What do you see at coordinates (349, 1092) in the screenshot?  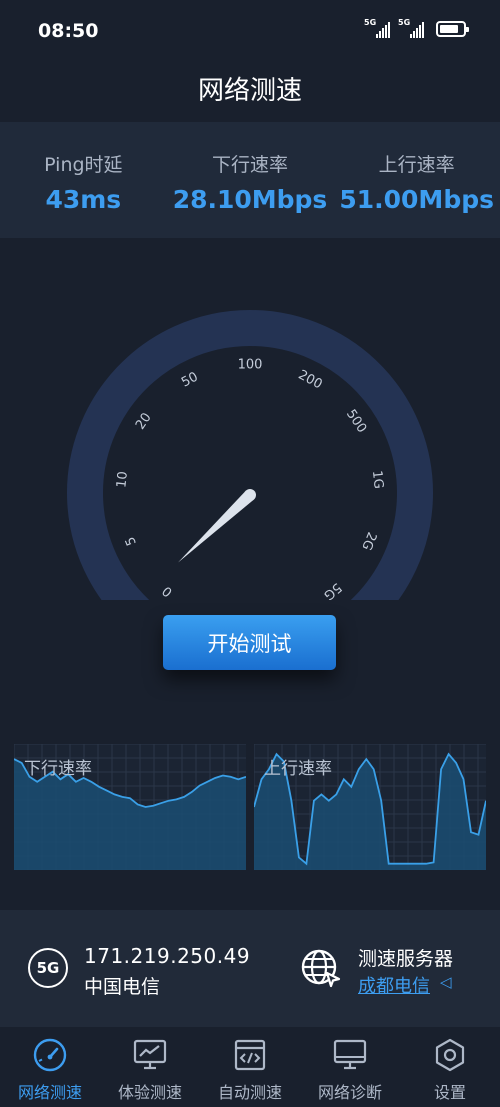 I see `tab-label: 网络诊断` at bounding box center [349, 1092].